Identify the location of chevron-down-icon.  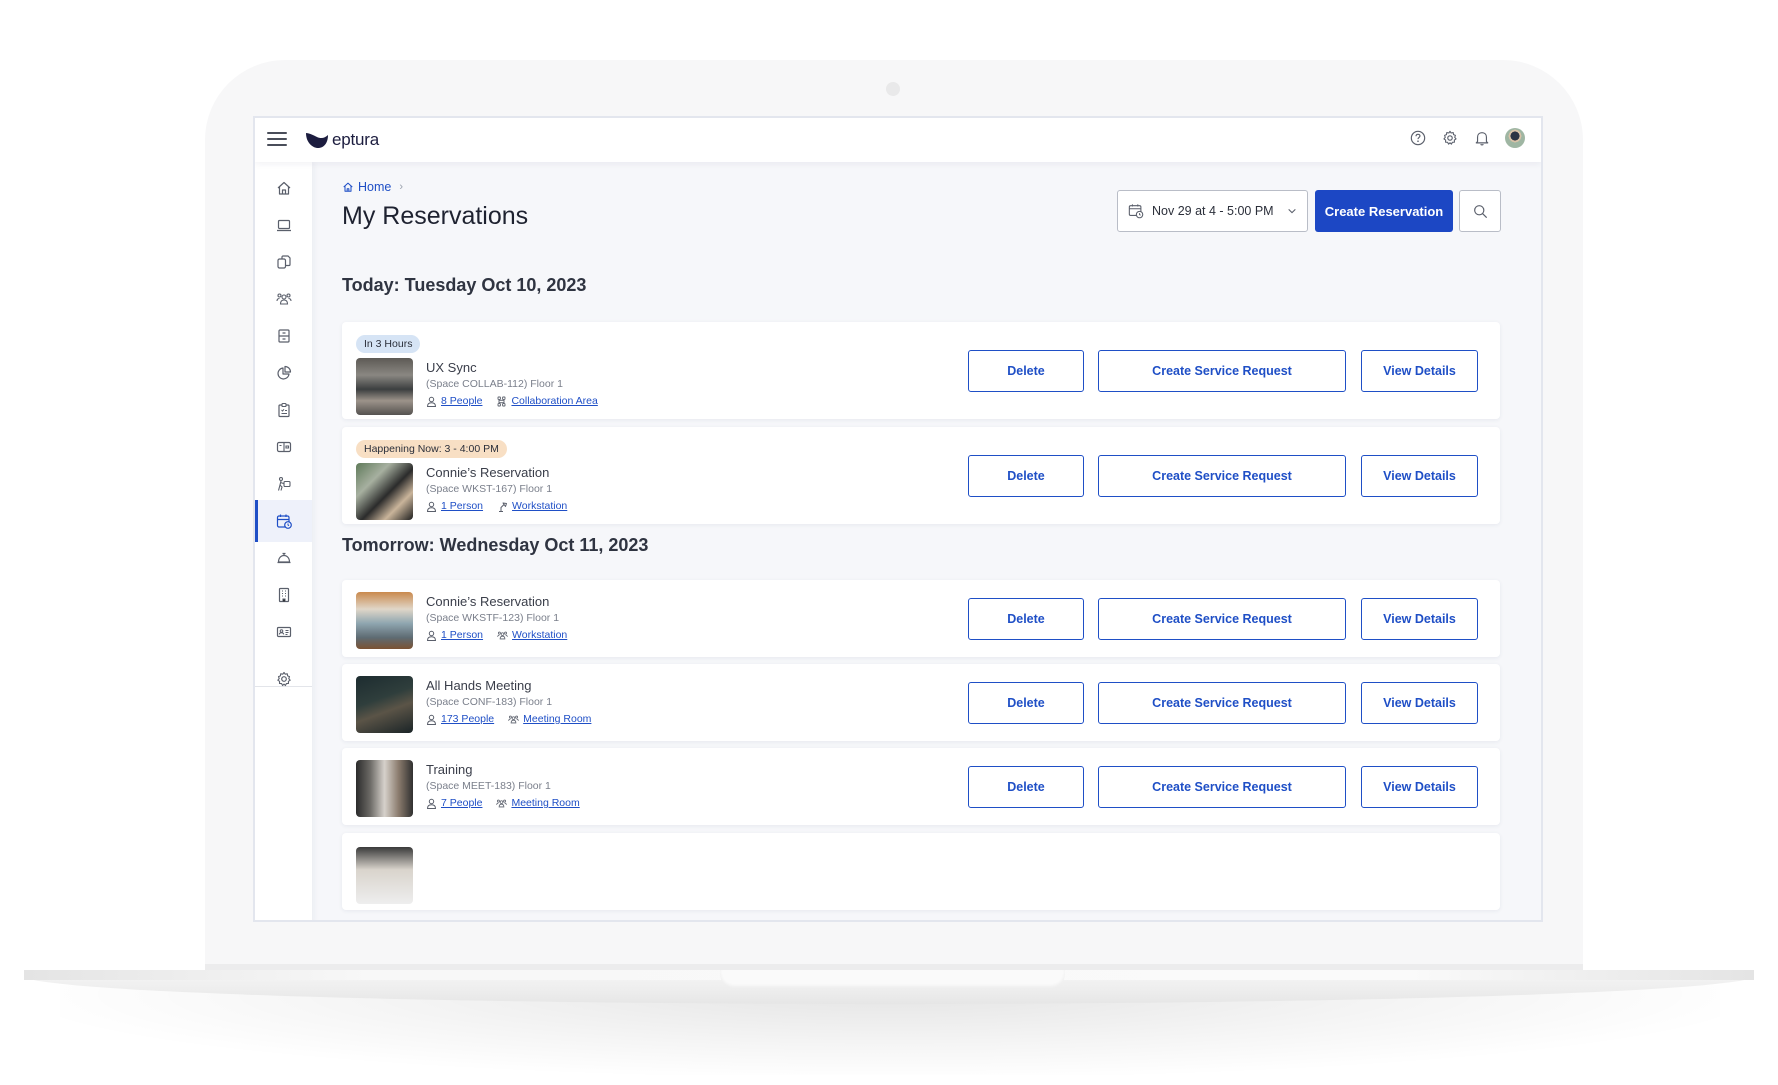
(1292, 211).